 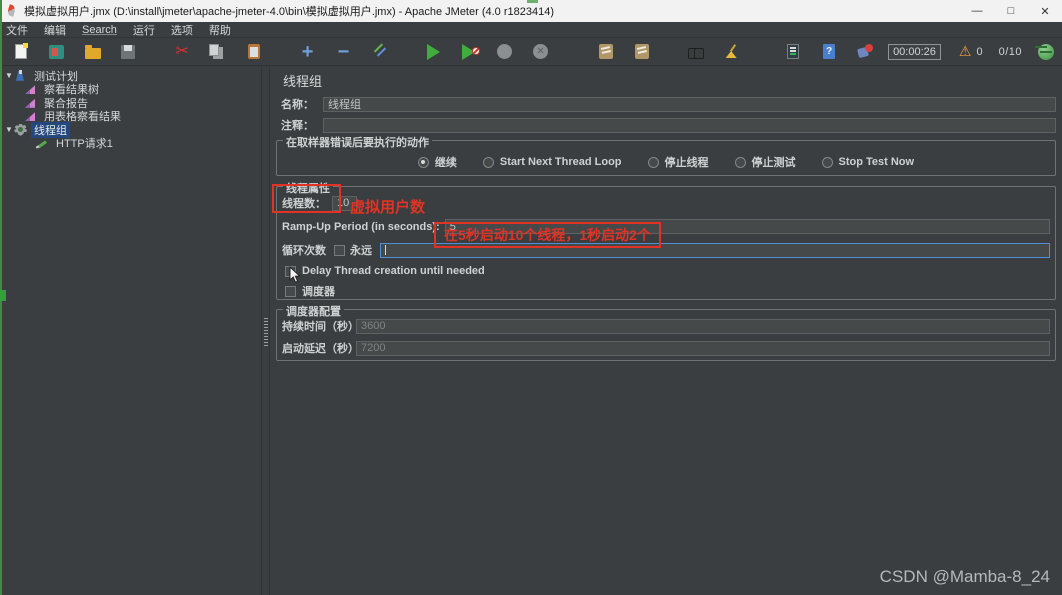 I want to click on error-action-group-label: 在取样器错误后要执行的动作, so click(x=357, y=142).